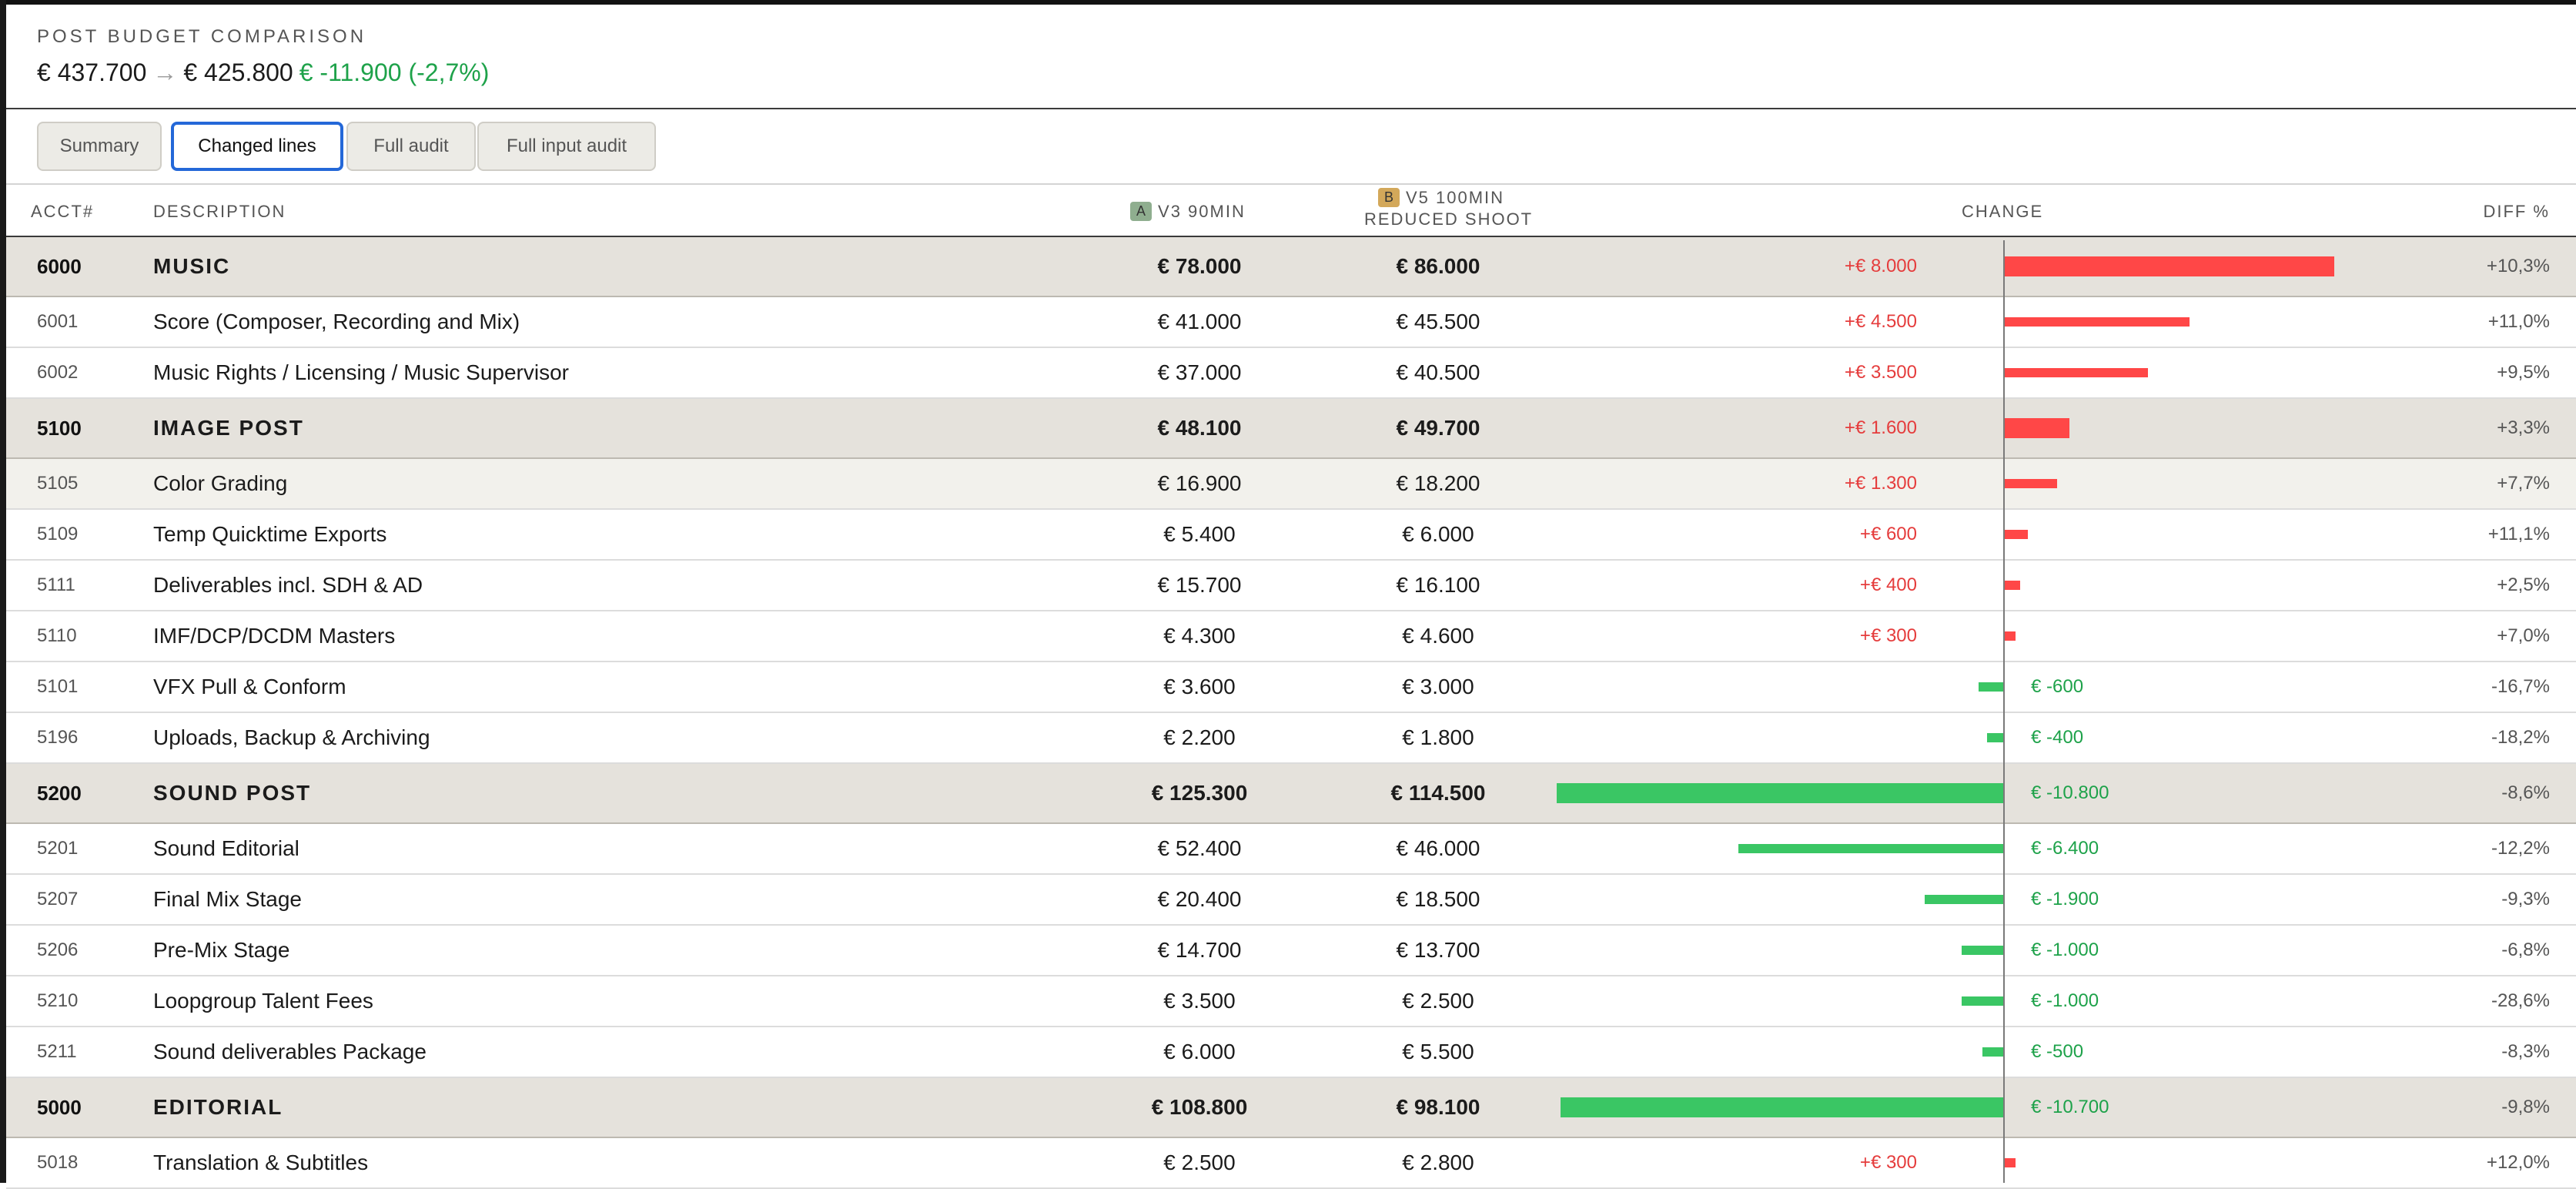  What do you see at coordinates (2057, 1051) in the screenshot?
I see `change-amount: € -500` at bounding box center [2057, 1051].